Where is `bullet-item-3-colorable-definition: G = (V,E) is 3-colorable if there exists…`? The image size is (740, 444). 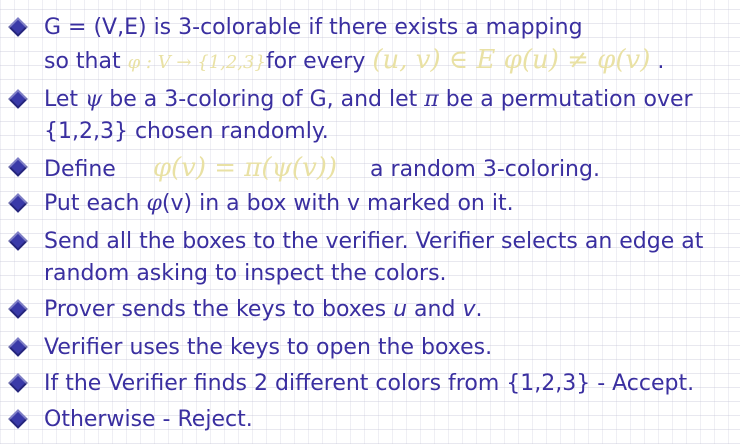 bullet-item-3-colorable-definition: G = (V,E) is 3-colorable if there exists… is located at coordinates (373, 28).